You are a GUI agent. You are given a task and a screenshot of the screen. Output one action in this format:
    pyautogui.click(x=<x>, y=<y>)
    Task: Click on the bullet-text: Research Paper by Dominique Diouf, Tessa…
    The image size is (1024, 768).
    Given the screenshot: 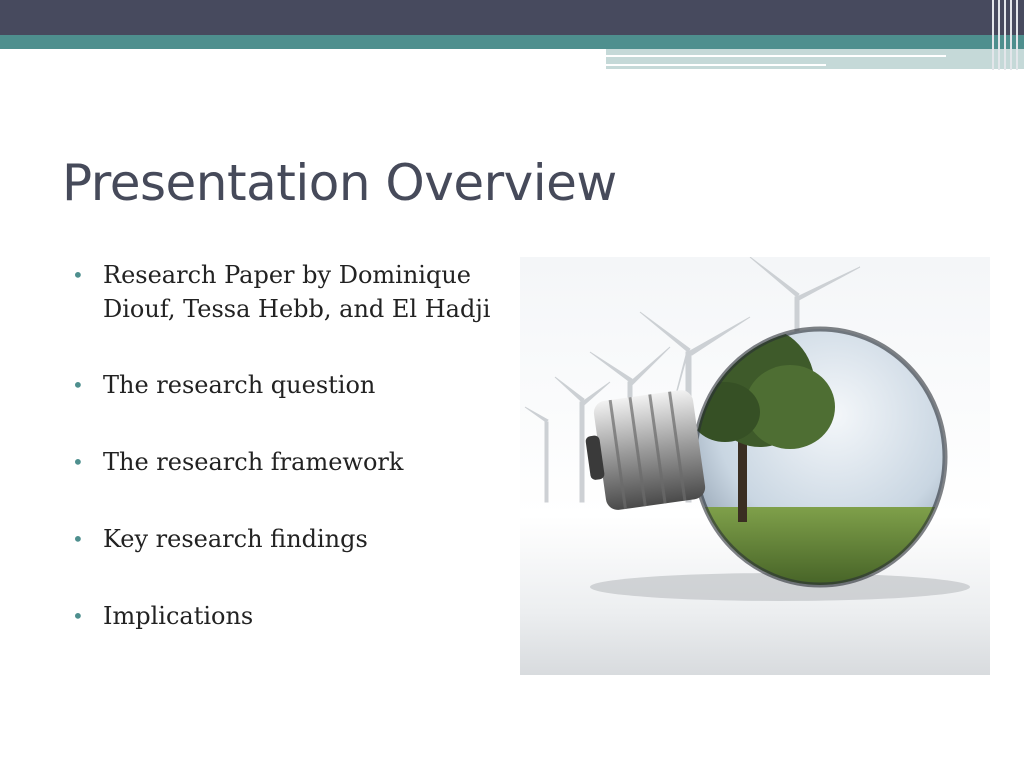 What is the action you would take?
    pyautogui.click(x=297, y=292)
    